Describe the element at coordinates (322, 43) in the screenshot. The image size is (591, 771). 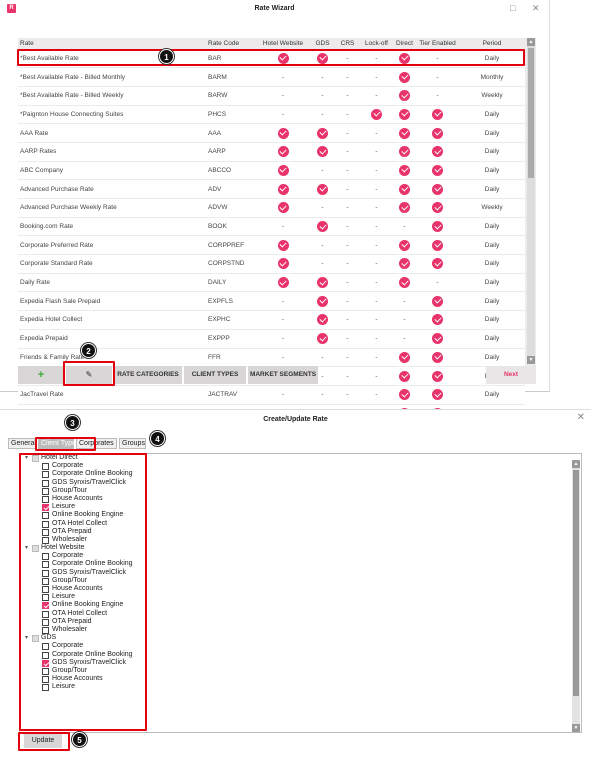
I see `column-header: GDS` at that location.